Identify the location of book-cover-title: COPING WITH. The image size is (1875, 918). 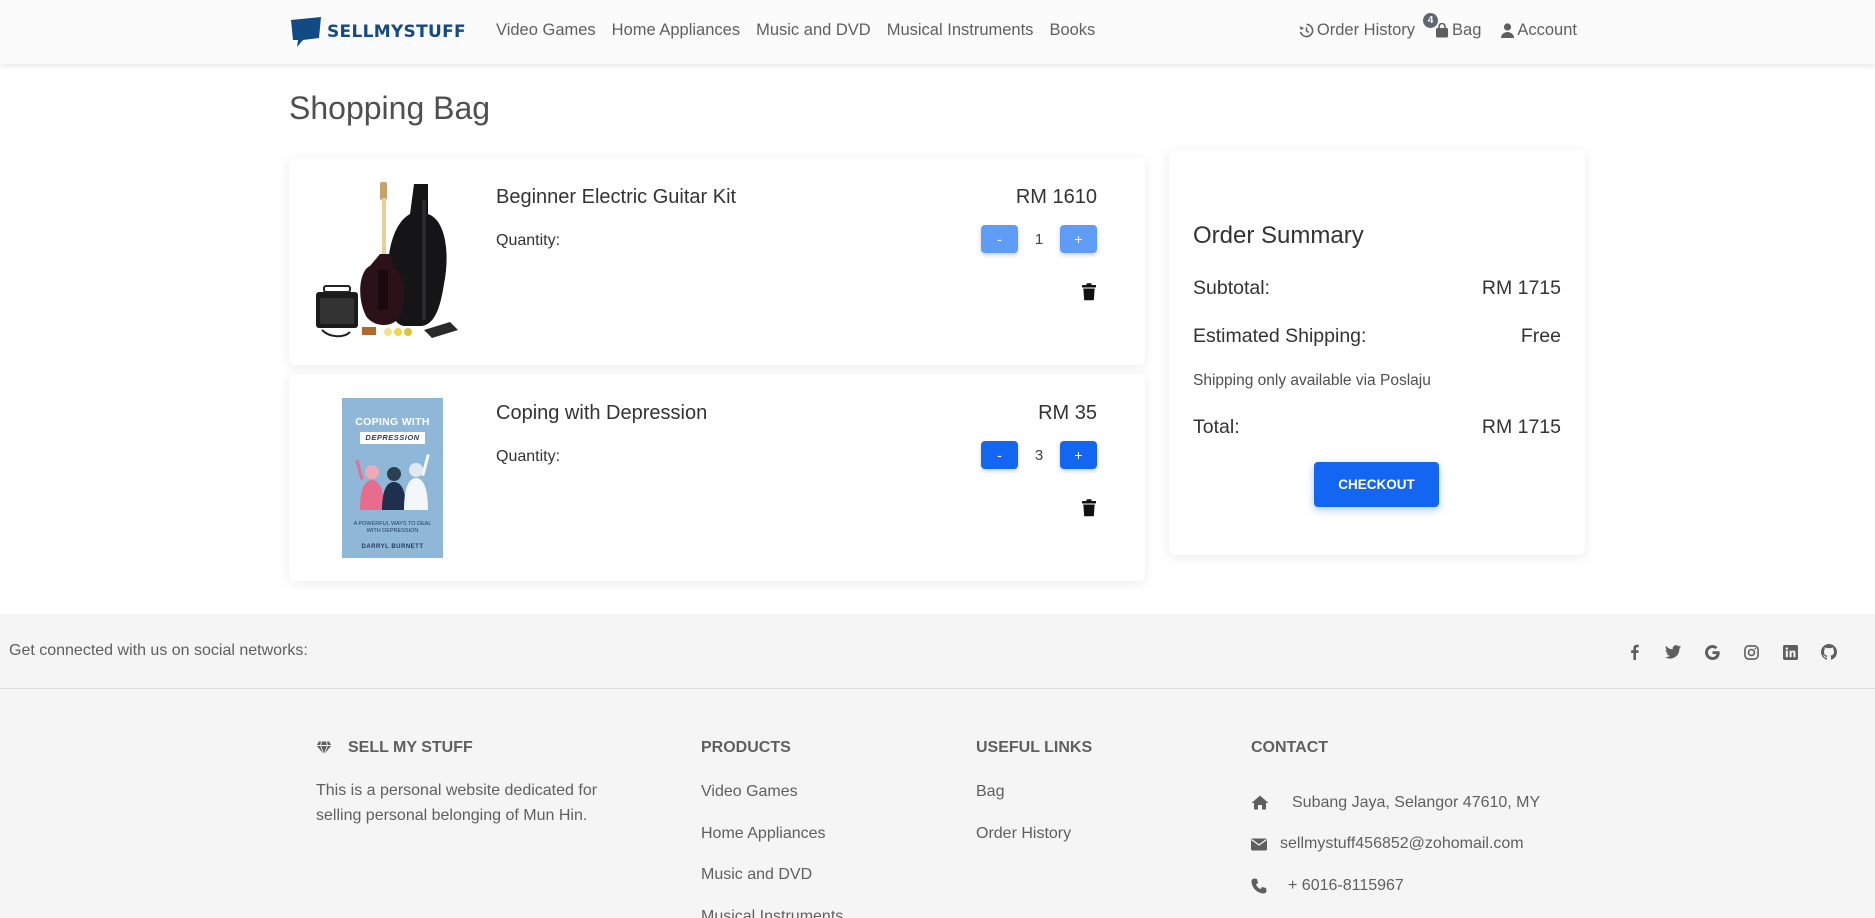
(392, 422).